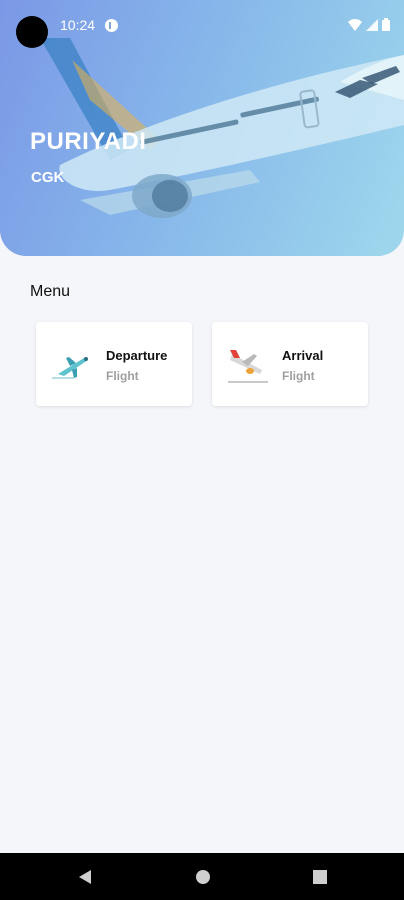 This screenshot has height=900, width=404. Describe the element at coordinates (114, 364) in the screenshot. I see `departure-flight-card: Departure Flight` at that location.